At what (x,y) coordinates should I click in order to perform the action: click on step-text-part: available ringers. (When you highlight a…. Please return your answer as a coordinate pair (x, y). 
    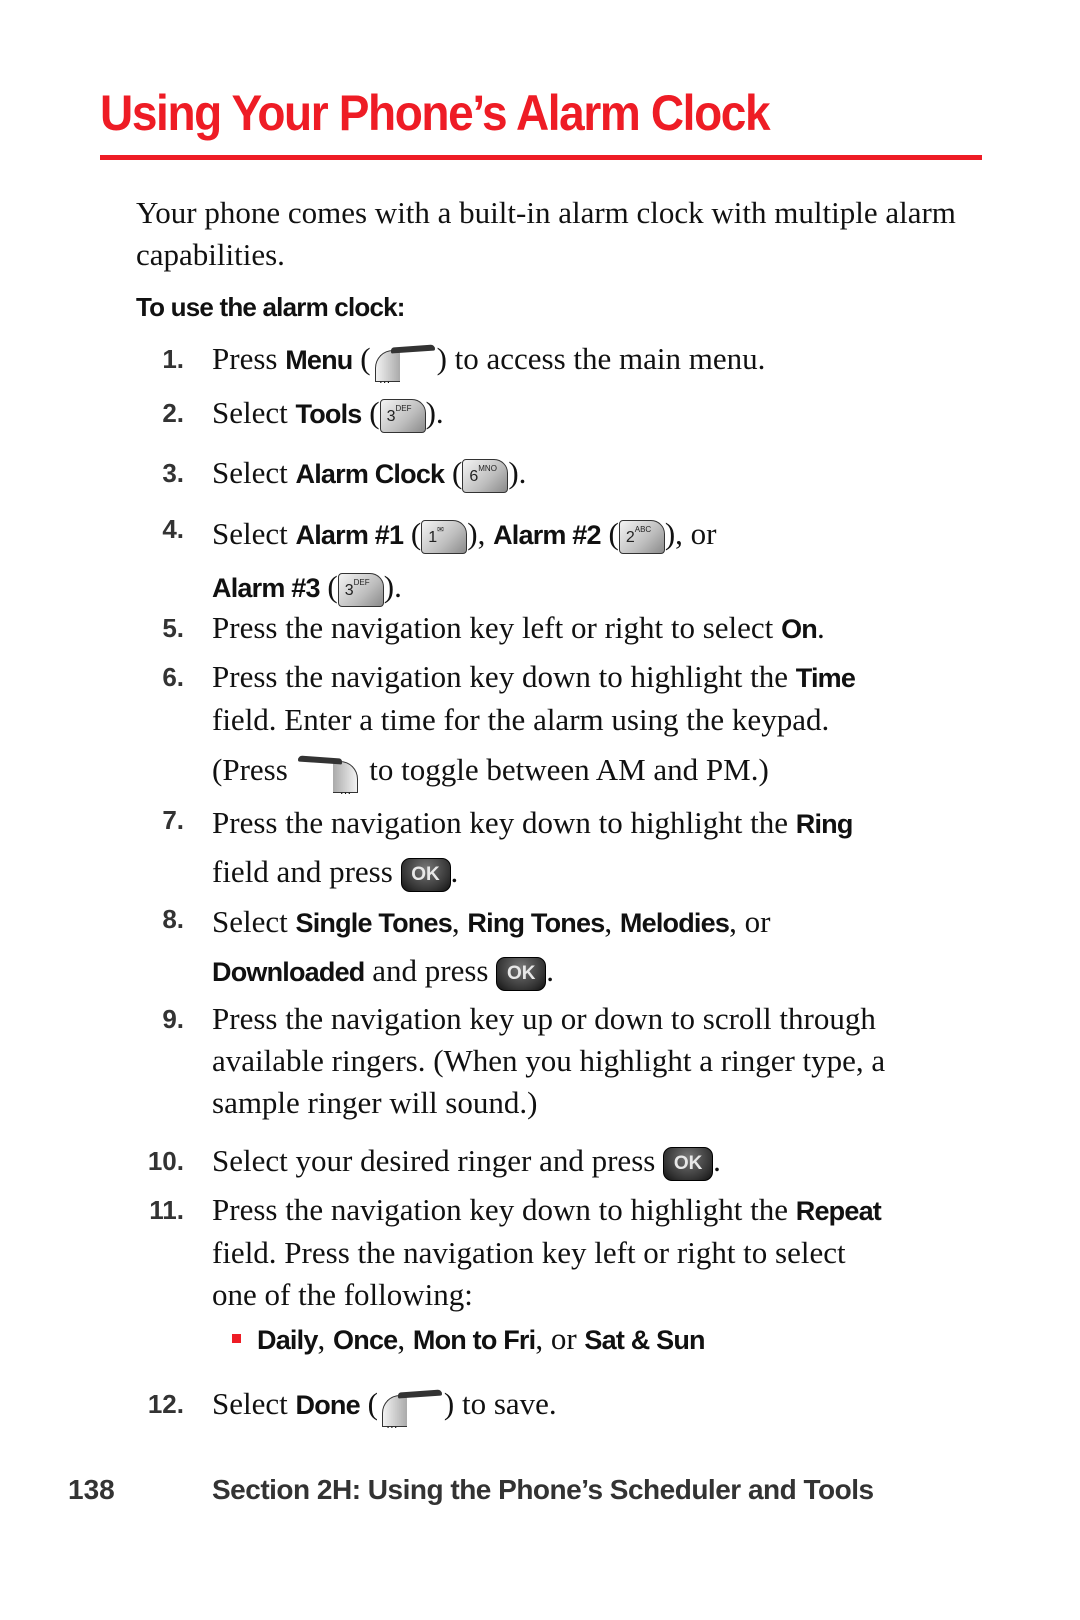
    Looking at the image, I should click on (549, 1060).